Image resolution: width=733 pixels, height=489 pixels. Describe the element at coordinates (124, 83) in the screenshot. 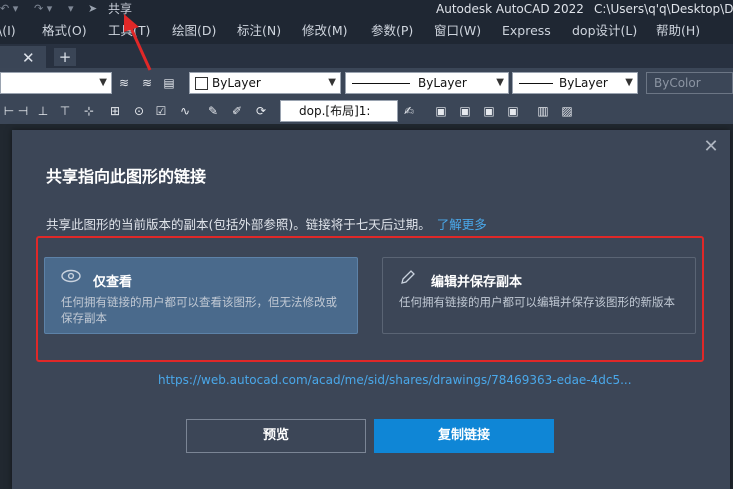

I see `layer-make-current-icon: ≋` at that location.